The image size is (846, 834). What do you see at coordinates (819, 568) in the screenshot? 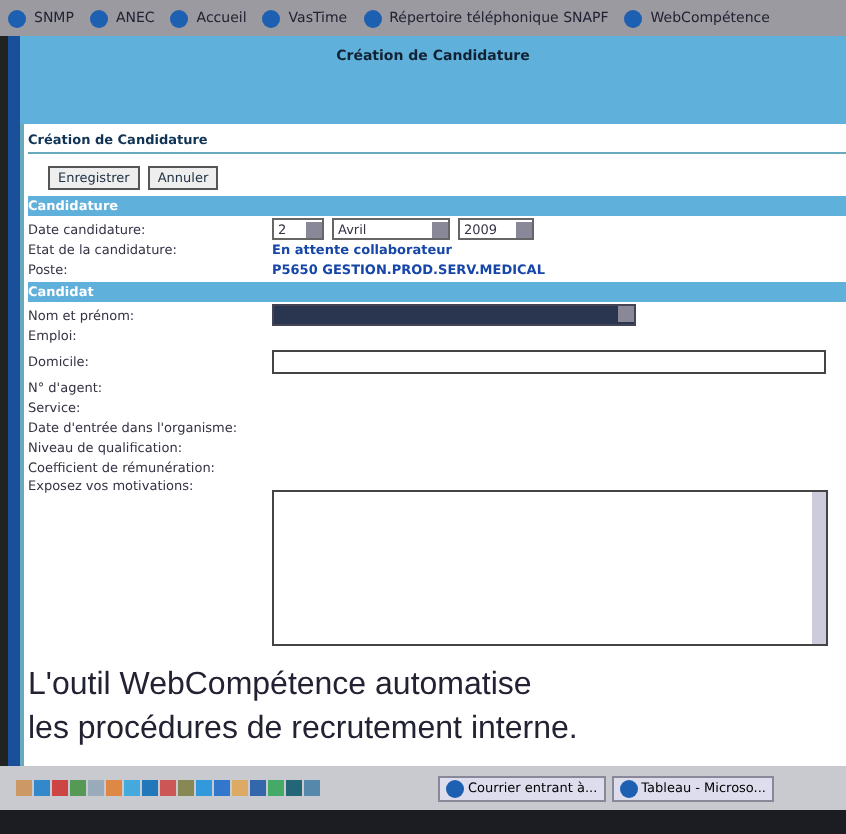
I see `scrollbar` at bounding box center [819, 568].